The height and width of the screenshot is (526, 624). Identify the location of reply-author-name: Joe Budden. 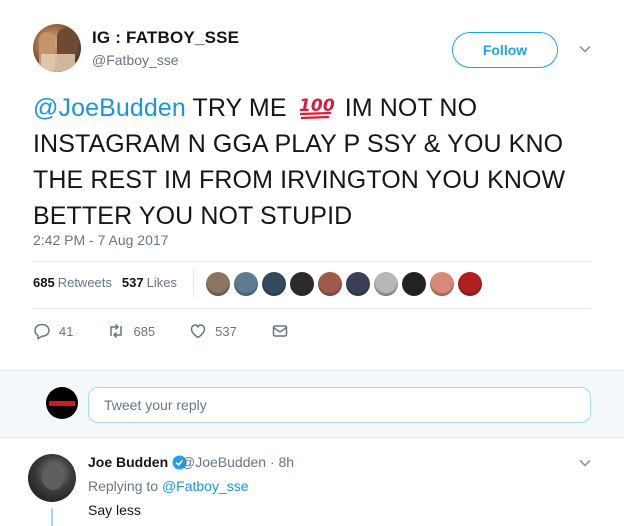
(128, 462).